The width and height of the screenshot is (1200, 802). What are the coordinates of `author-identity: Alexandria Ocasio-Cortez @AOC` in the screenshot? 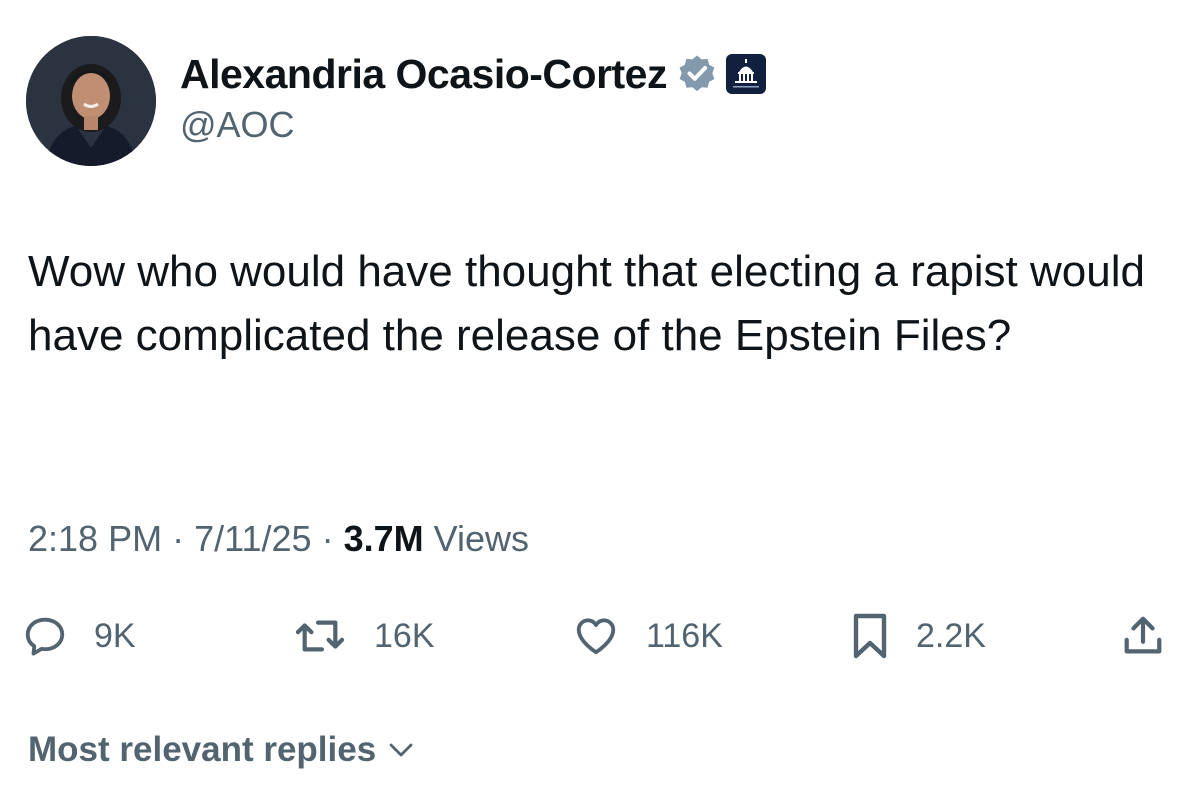 It's located at (473, 97).